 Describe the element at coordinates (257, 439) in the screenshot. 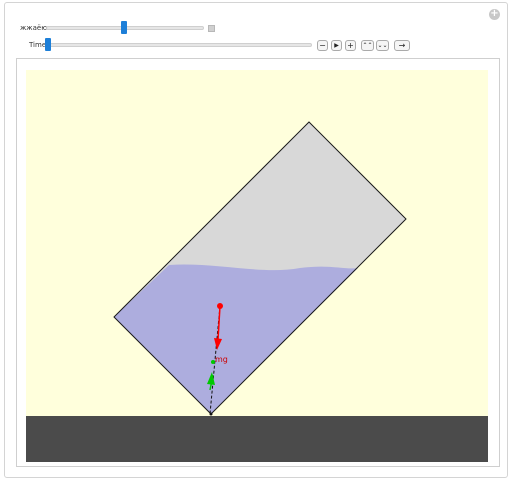

I see `ground` at that location.